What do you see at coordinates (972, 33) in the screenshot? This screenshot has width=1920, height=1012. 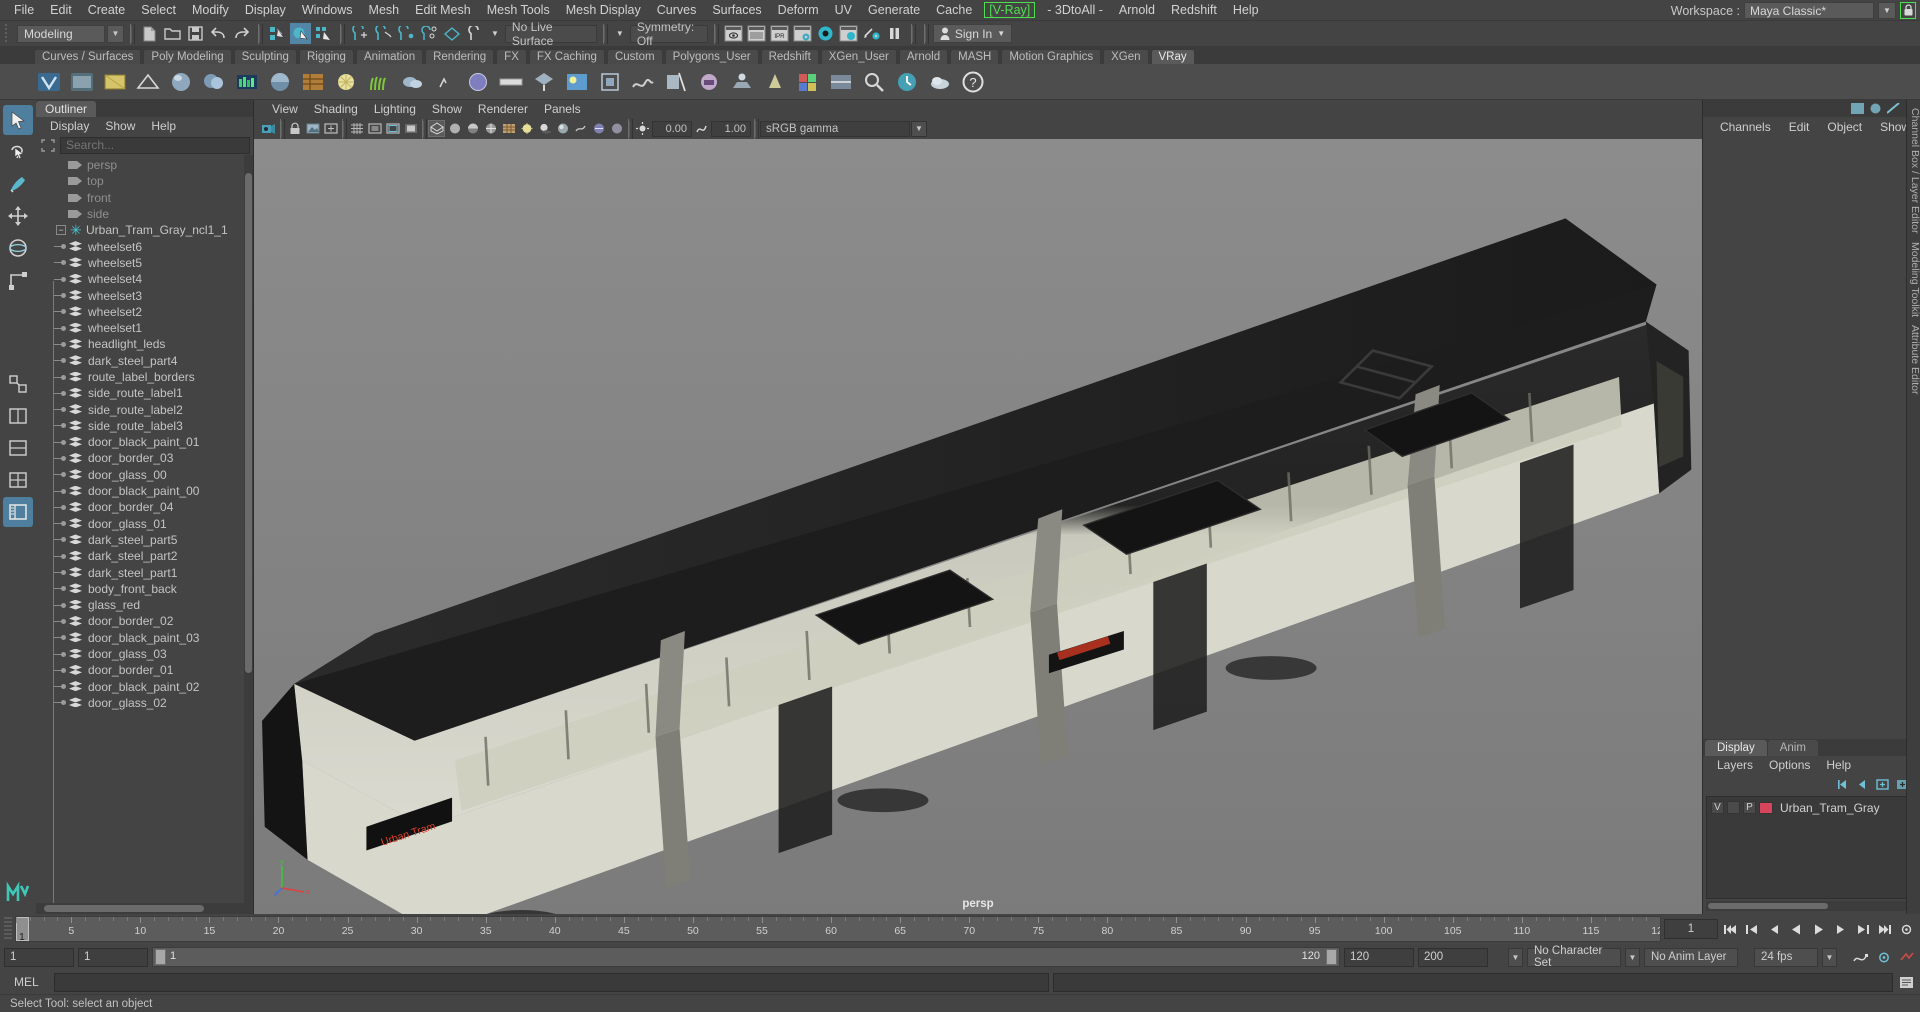 I see `sign-in-button: Sign In ▼` at bounding box center [972, 33].